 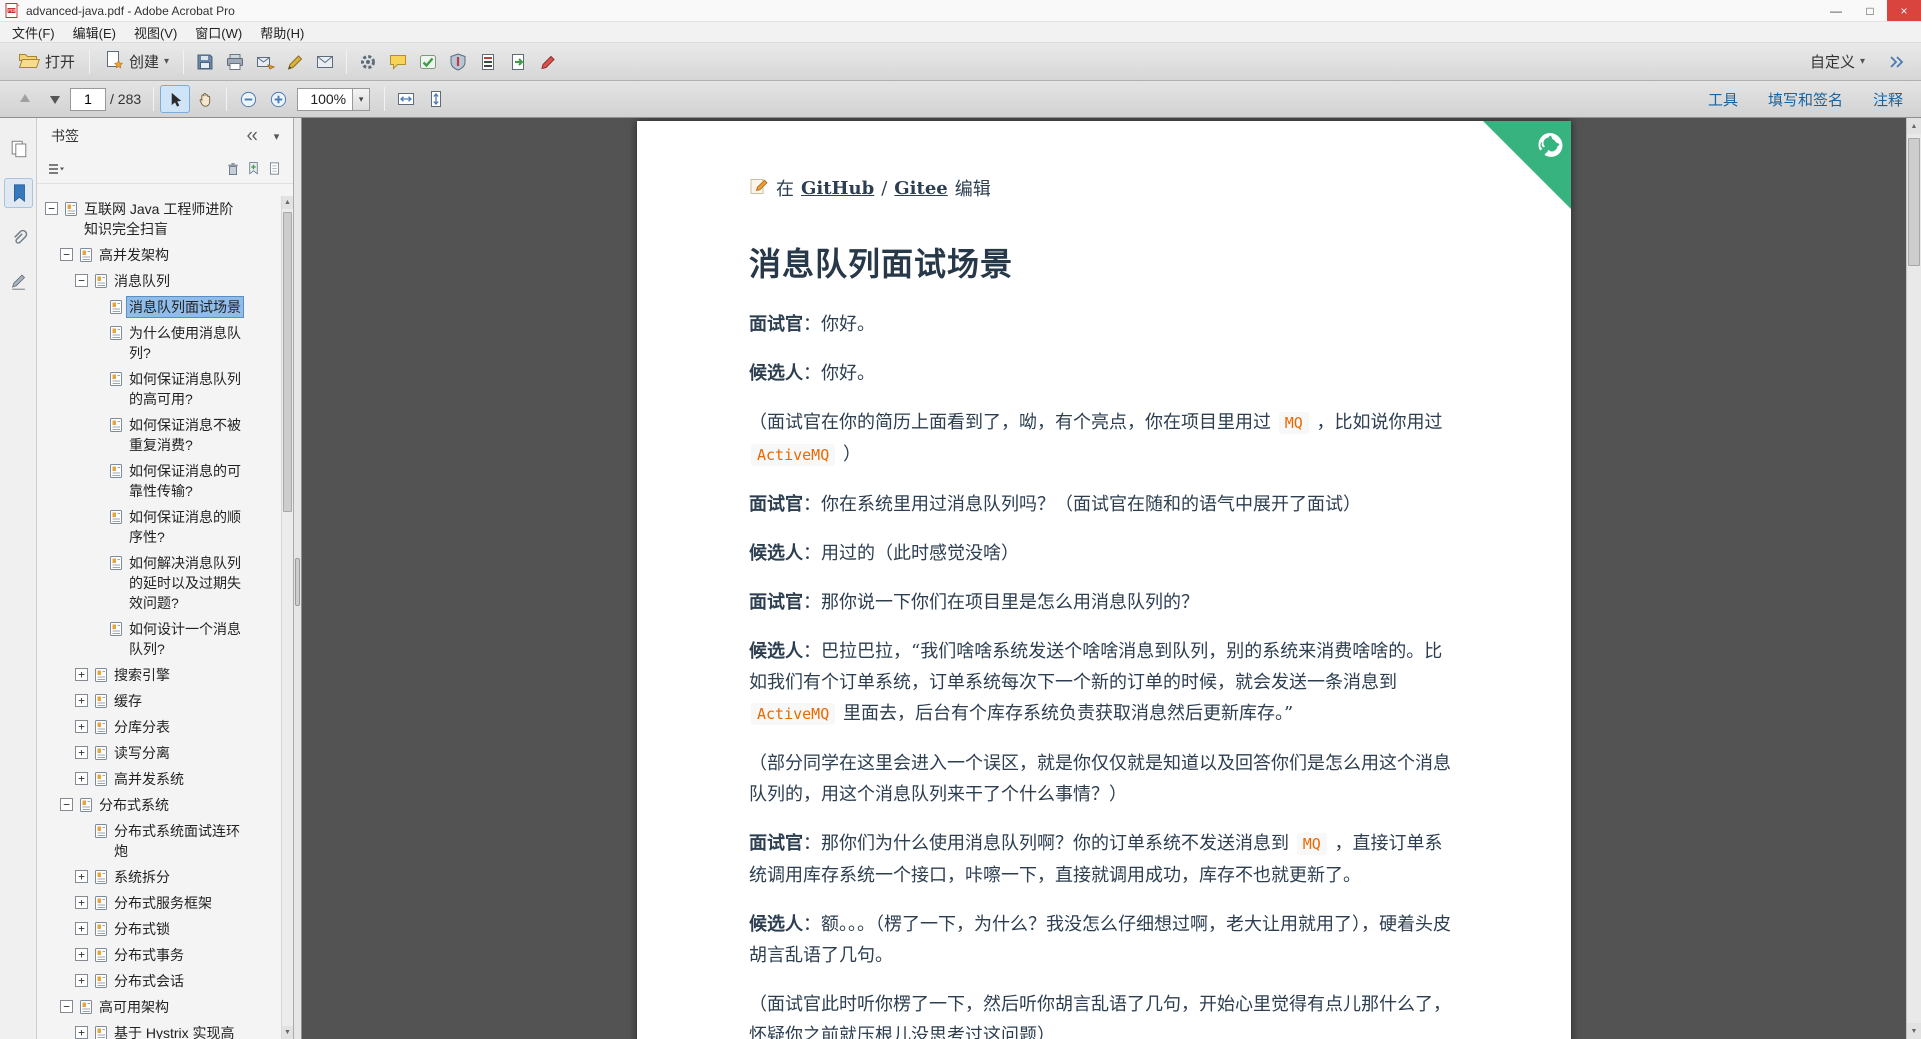 What do you see at coordinates (488, 62) in the screenshot?
I see `redact-button` at bounding box center [488, 62].